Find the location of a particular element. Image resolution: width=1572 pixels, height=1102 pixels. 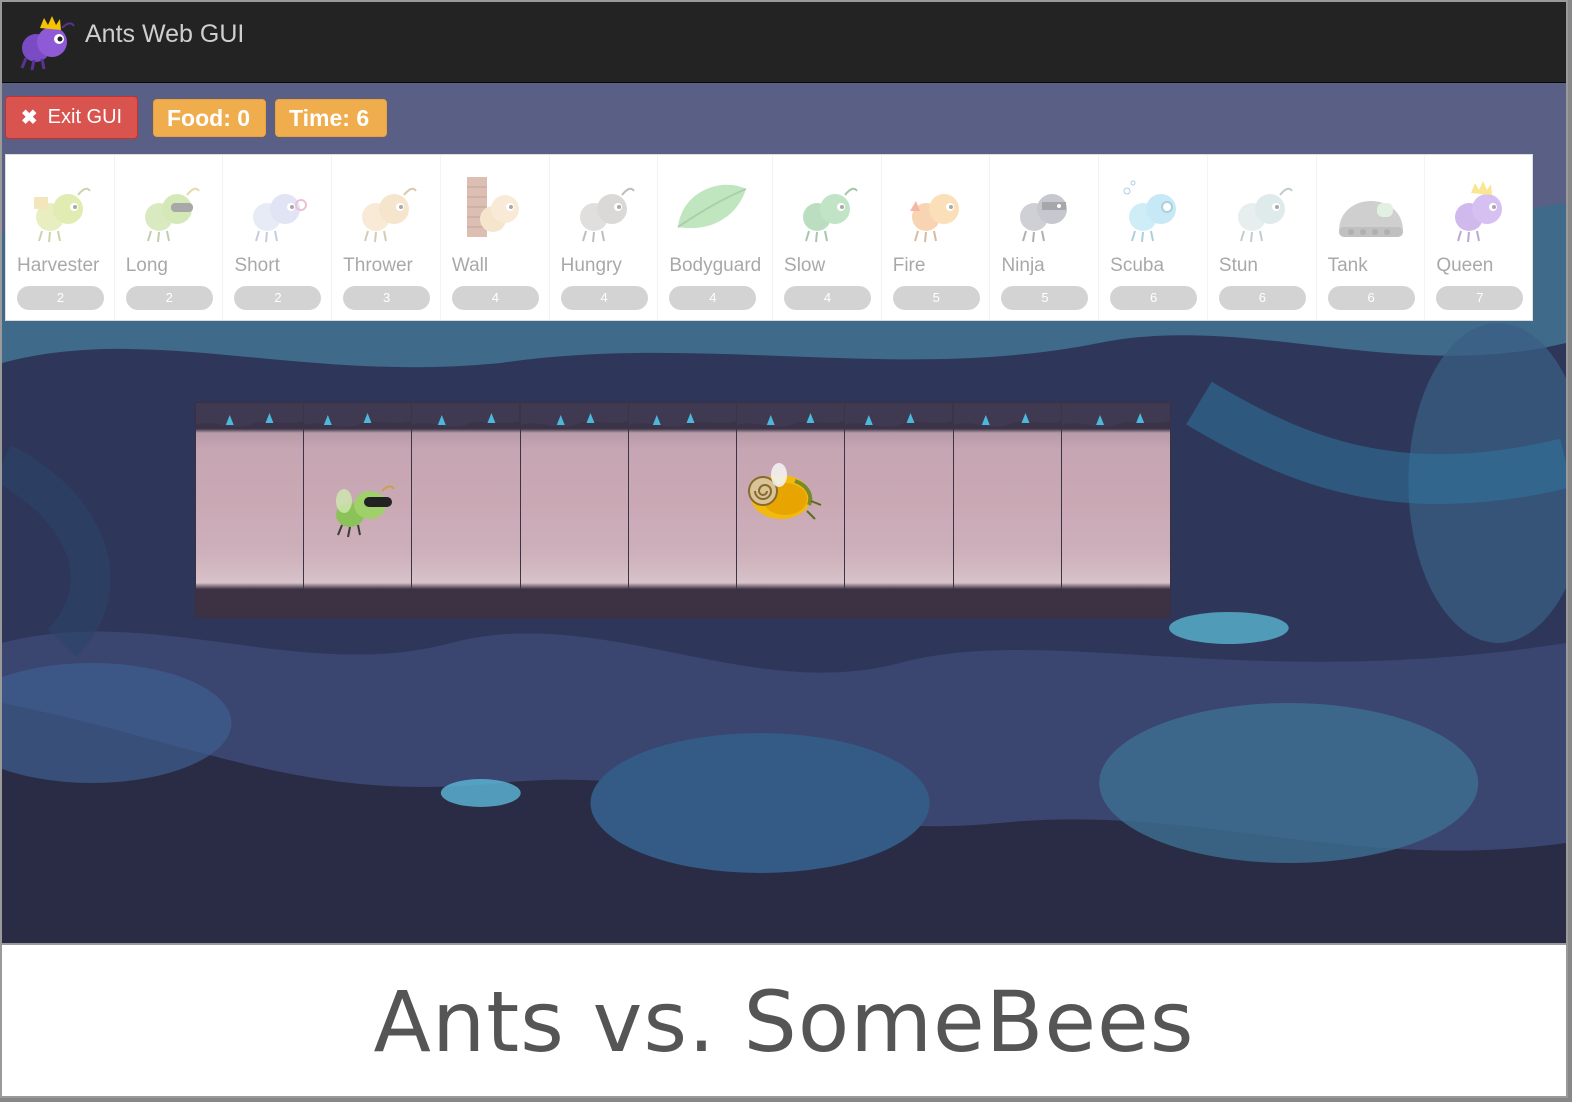

ant-name: Short is located at coordinates (257, 265).